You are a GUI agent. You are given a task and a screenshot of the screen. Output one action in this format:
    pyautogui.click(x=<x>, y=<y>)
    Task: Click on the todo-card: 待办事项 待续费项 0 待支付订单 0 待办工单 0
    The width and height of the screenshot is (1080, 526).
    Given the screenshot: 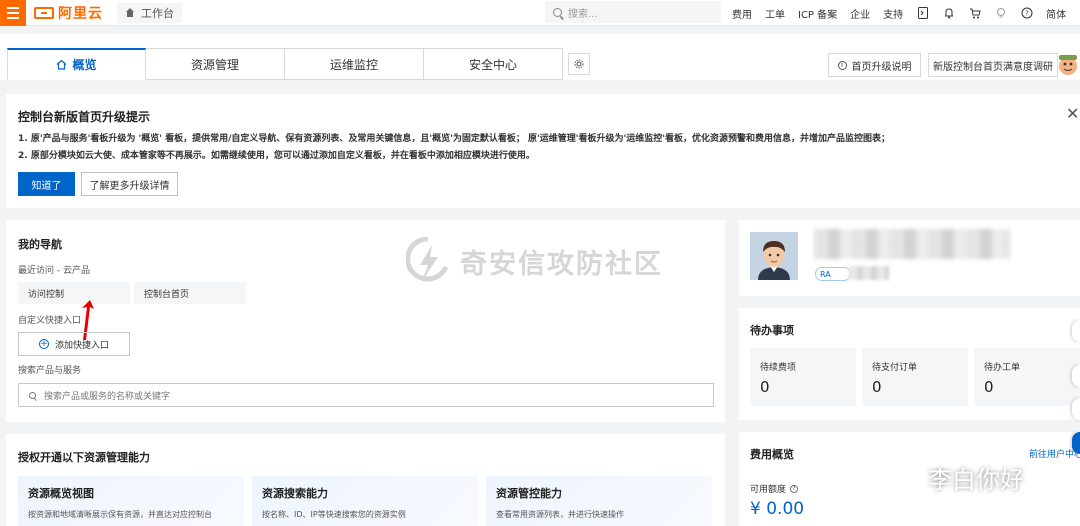 What is the action you would take?
    pyautogui.click(x=909, y=364)
    